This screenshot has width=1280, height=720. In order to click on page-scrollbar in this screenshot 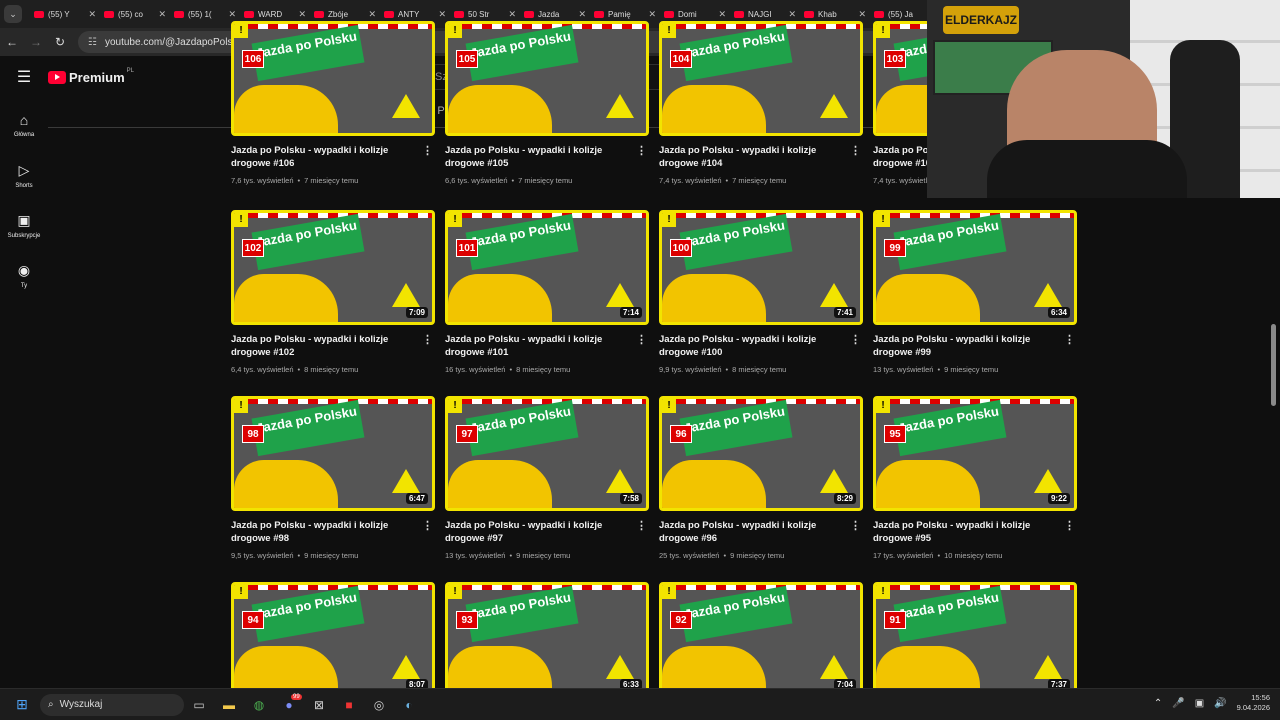, I will do `click(1273, 365)`.